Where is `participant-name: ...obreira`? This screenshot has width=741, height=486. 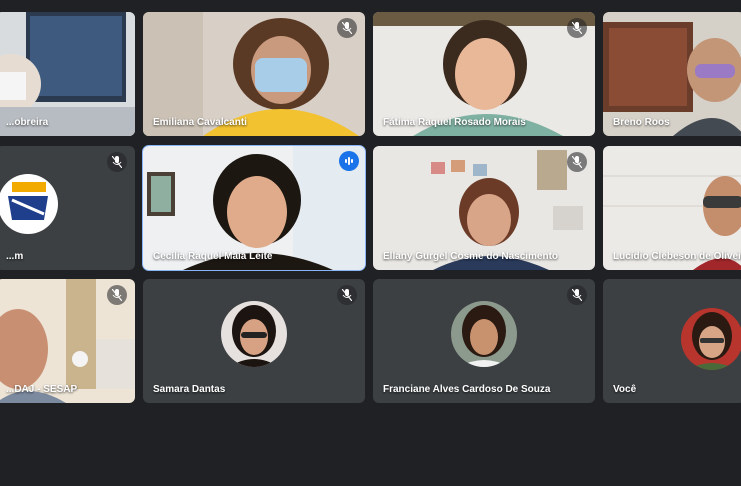
participant-name: ...obreira is located at coordinates (27, 122).